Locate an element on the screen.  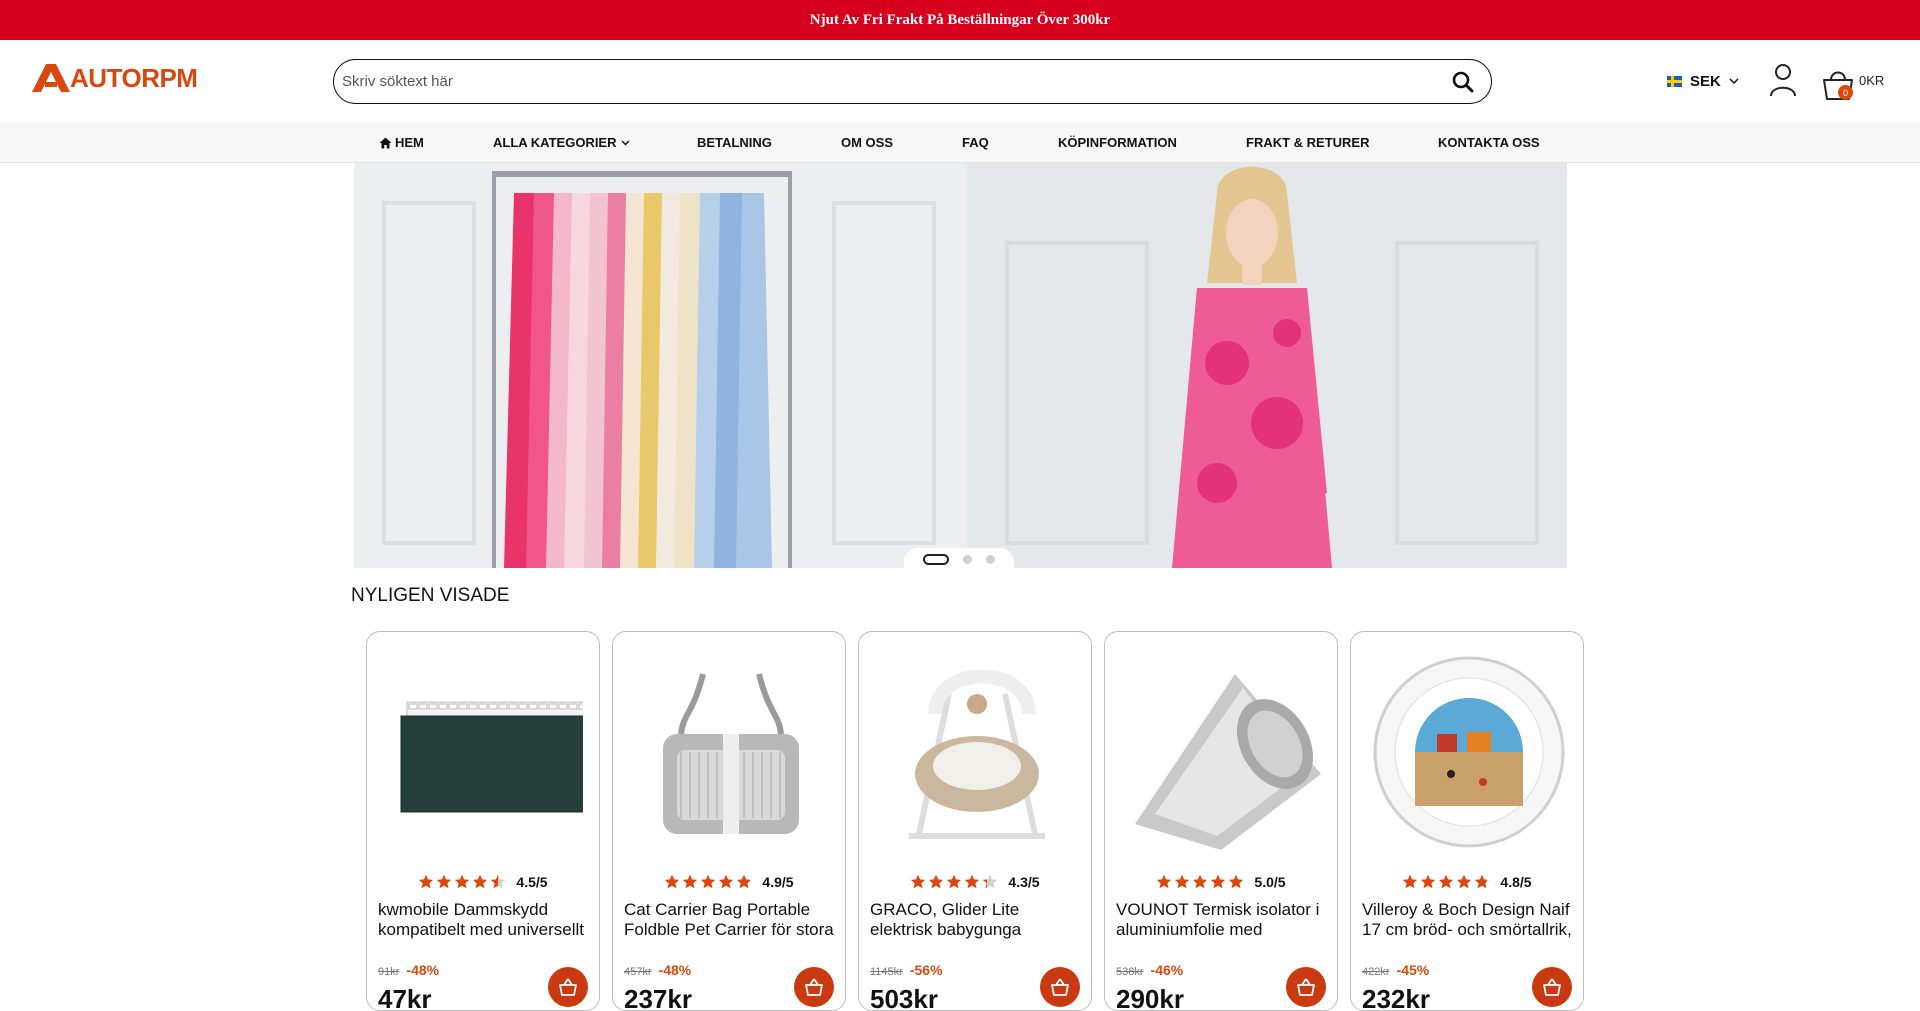
nav-label: BETALNING is located at coordinates (734, 142).